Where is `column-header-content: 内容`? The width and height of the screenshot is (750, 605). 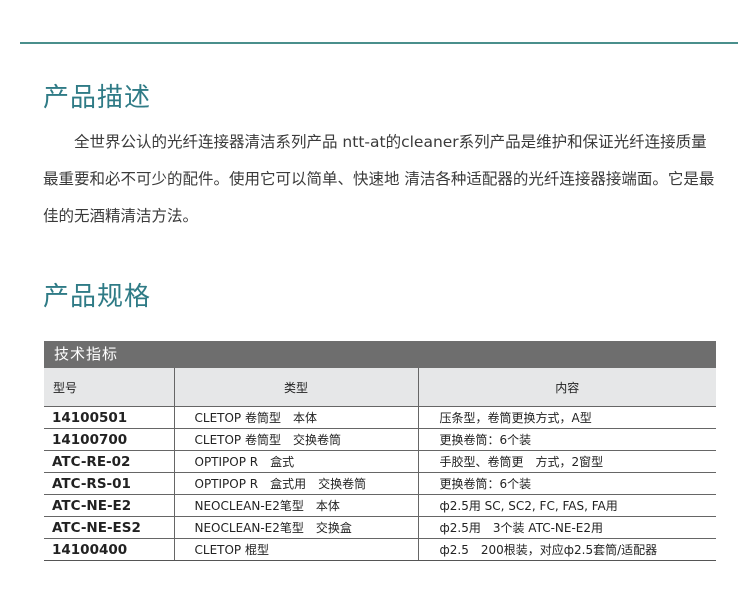 column-header-content: 内容 is located at coordinates (566, 387).